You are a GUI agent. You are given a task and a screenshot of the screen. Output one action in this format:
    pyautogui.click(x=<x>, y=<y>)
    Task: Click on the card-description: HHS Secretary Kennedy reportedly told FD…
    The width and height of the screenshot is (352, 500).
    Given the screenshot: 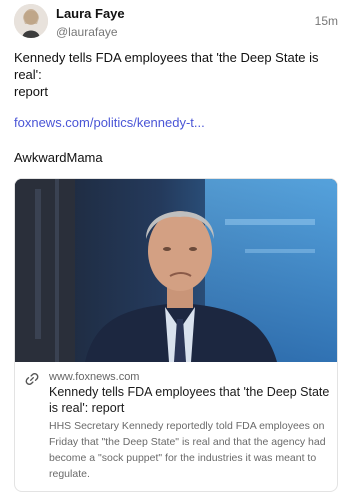 What is the action you would take?
    pyautogui.click(x=187, y=450)
    